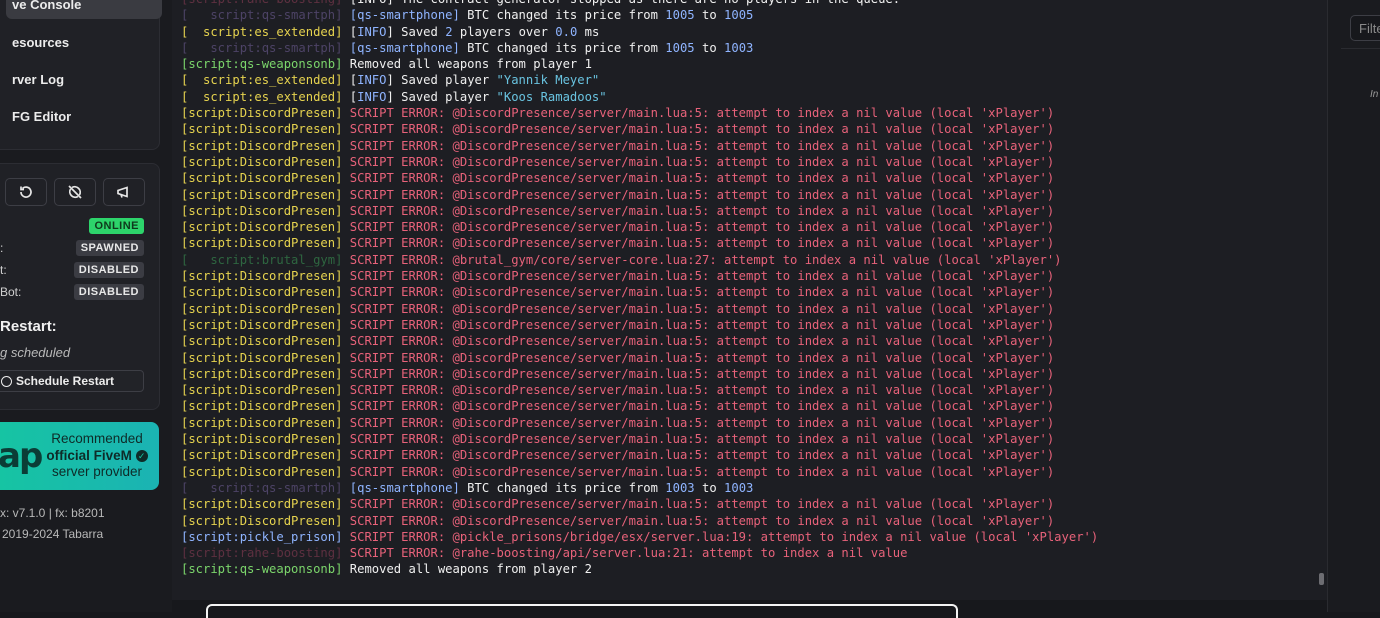  What do you see at coordinates (38, 79) in the screenshot?
I see `nav-item-server-log: rver Log` at bounding box center [38, 79].